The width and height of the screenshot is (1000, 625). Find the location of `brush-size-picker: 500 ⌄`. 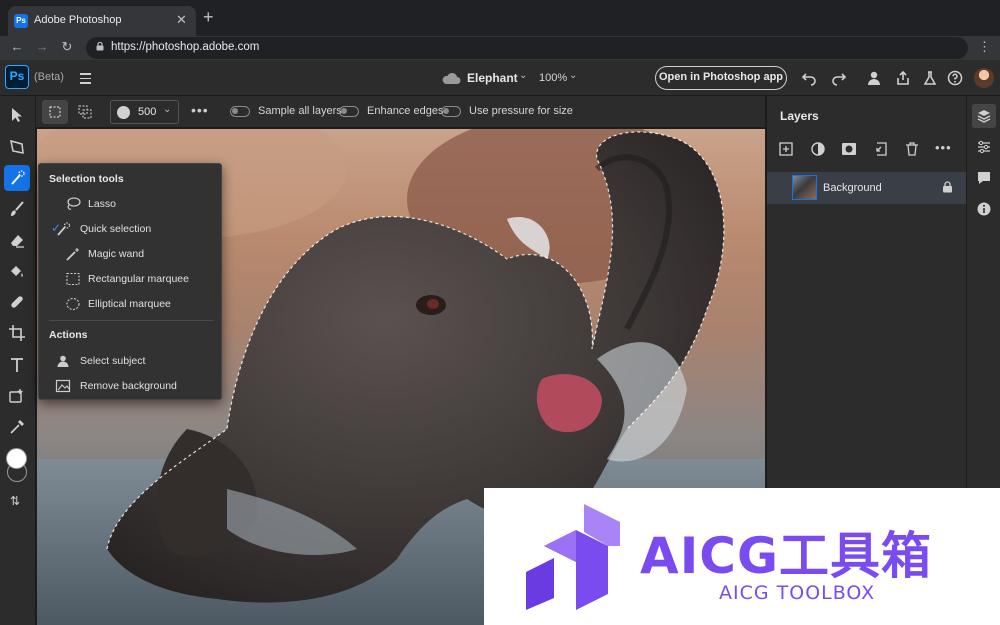

brush-size-picker: 500 ⌄ is located at coordinates (144, 112).